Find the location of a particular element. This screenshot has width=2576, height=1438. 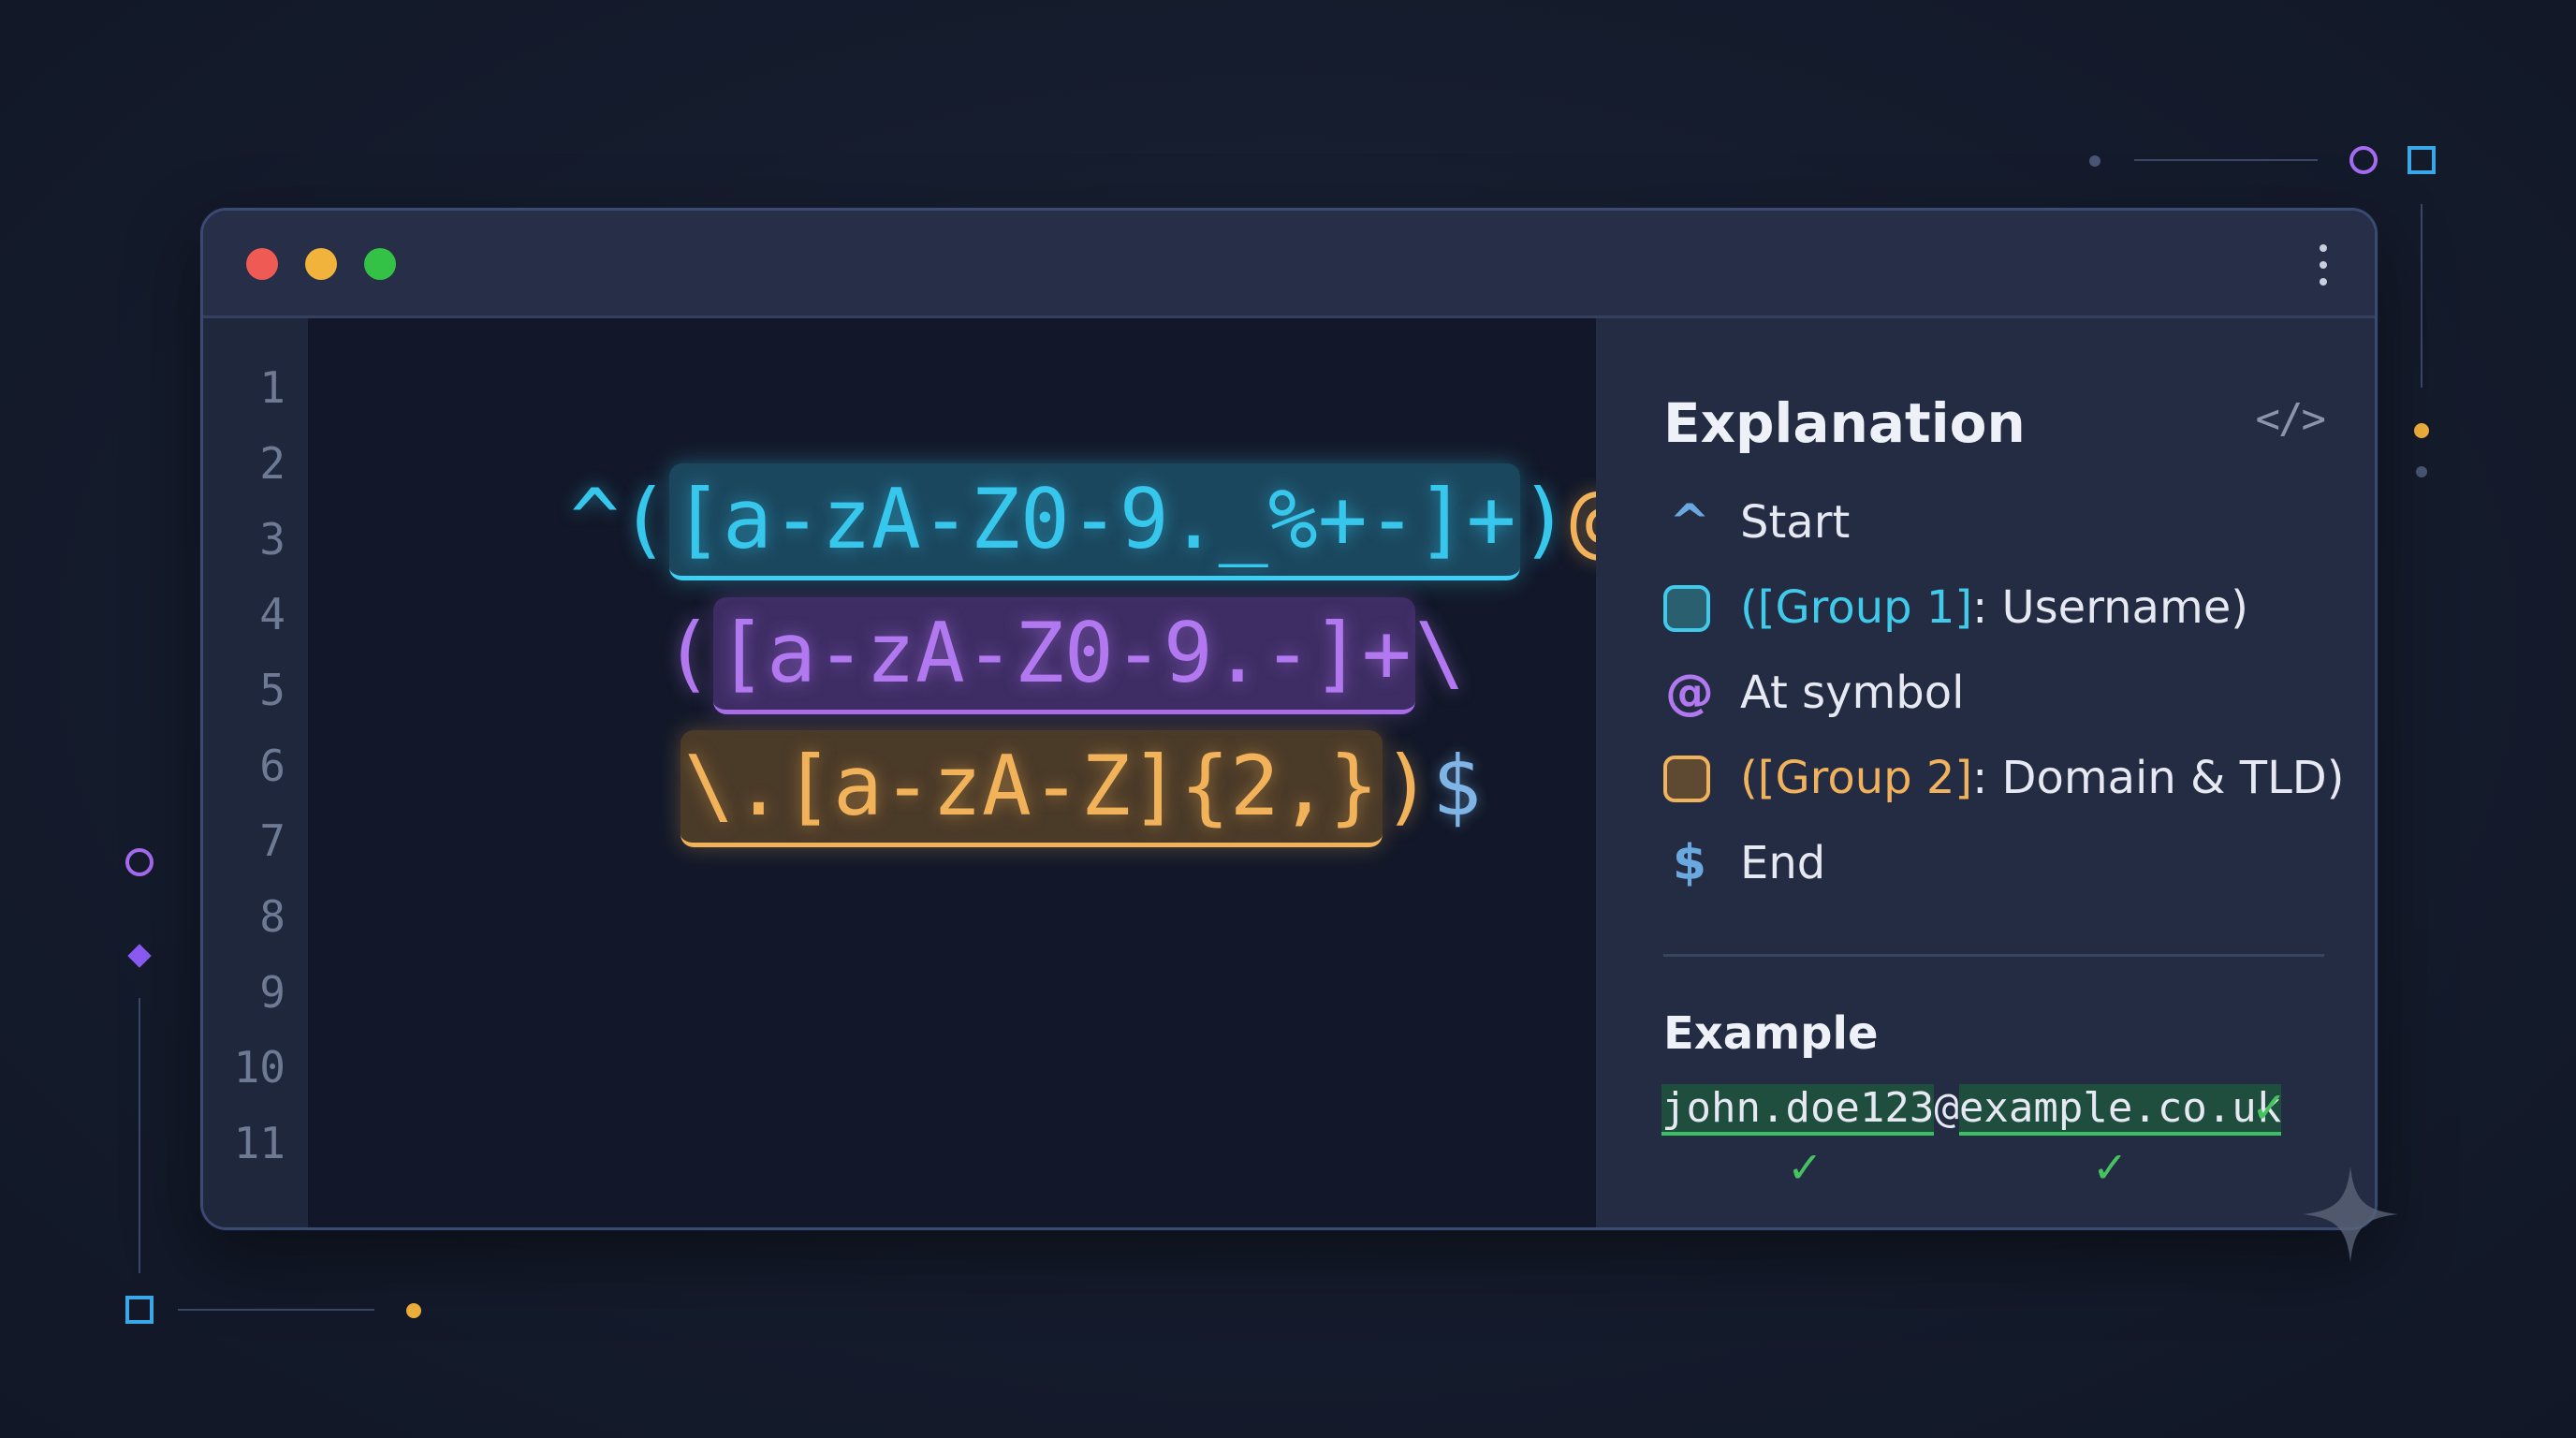

regex-start-anchor: ^( is located at coordinates (619, 519).